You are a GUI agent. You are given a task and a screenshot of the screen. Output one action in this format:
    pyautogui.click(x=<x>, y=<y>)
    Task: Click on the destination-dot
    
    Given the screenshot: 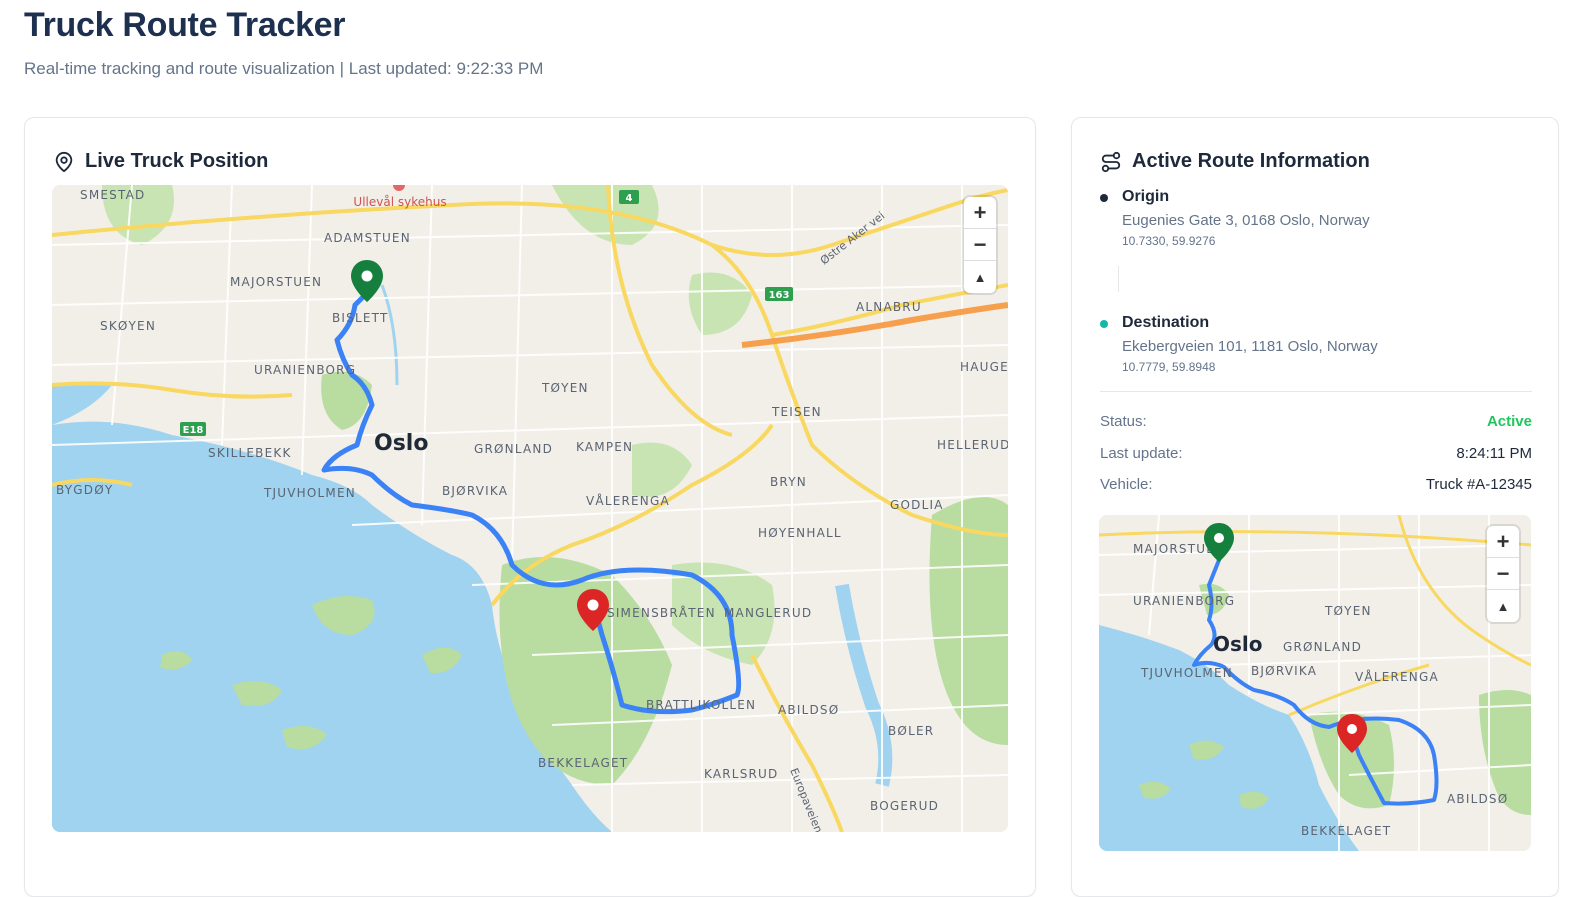 What is the action you would take?
    pyautogui.click(x=1104, y=324)
    